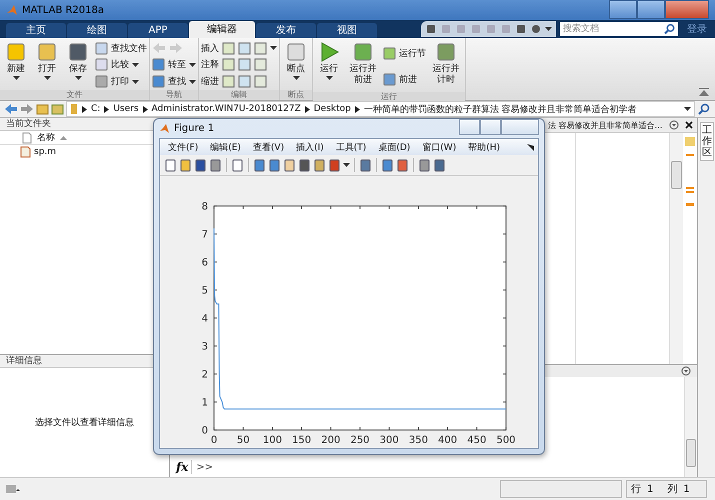 The image size is (715, 500). What do you see at coordinates (174, 64) in the screenshot?
I see `ribbon-button: 转至` at bounding box center [174, 64].